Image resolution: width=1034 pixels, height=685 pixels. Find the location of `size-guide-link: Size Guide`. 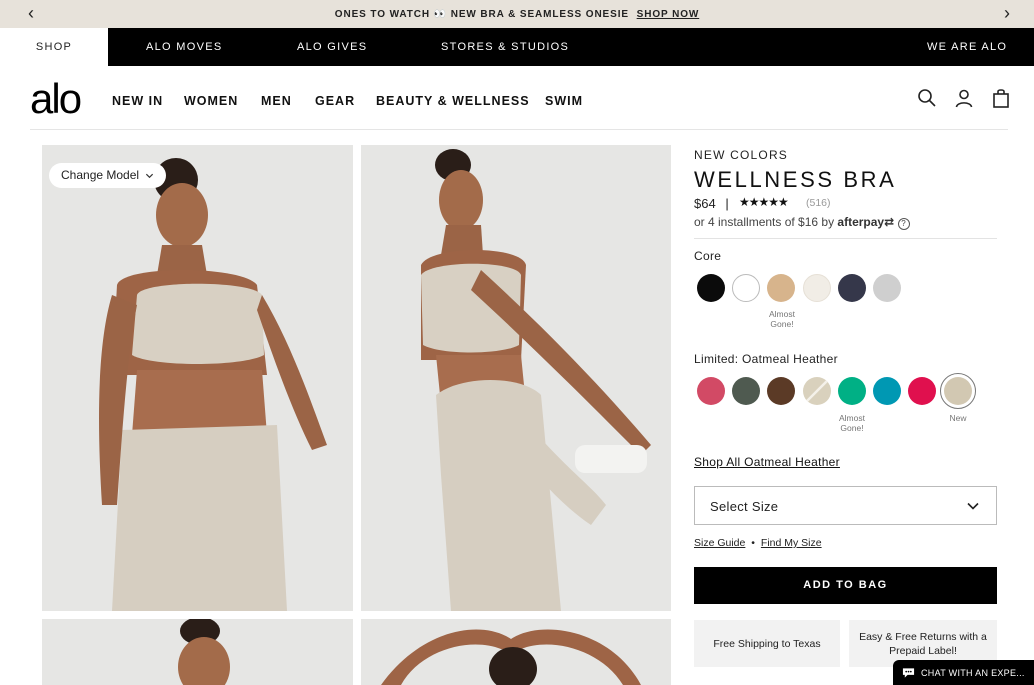

size-guide-link: Size Guide is located at coordinates (719, 543).